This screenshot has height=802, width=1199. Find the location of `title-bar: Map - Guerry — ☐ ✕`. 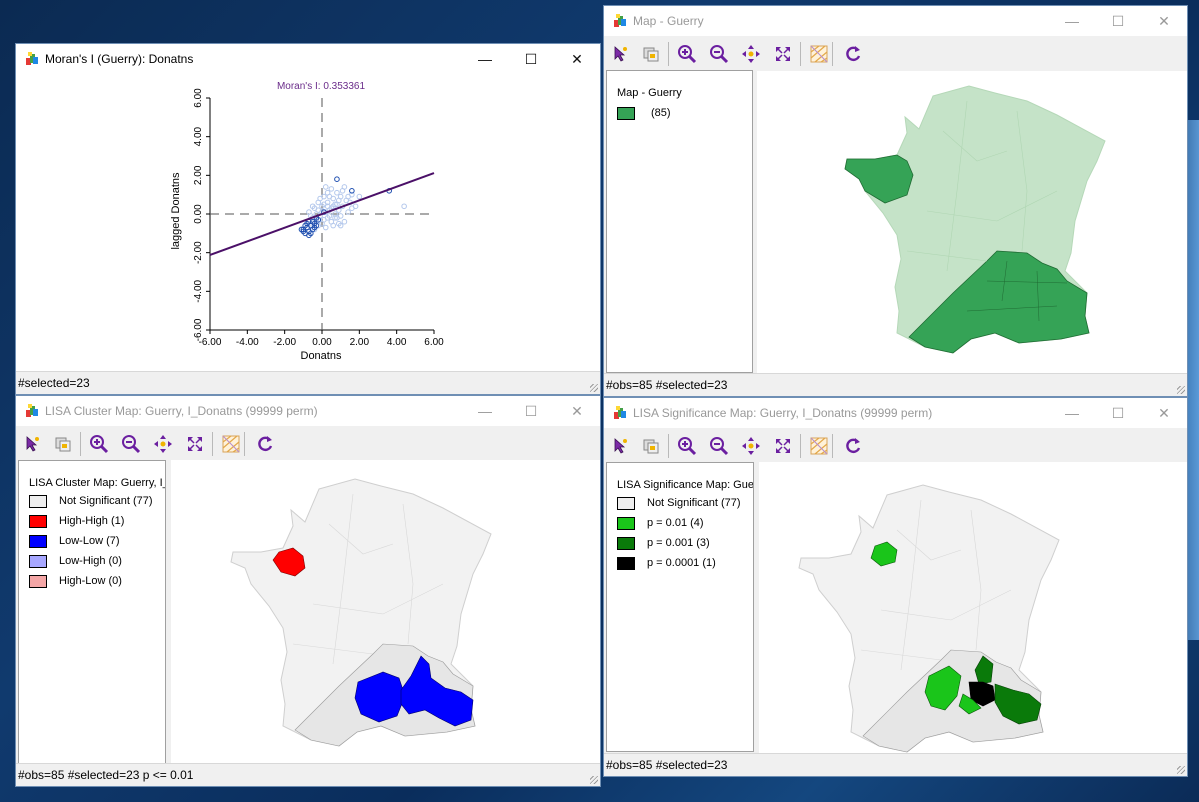

title-bar: Map - Guerry — ☐ ✕ is located at coordinates (895, 21).